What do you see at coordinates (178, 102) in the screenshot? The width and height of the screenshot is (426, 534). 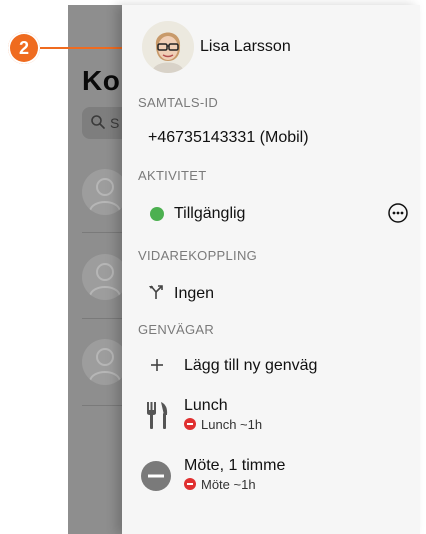 I see `caller-id-header: SAMTALS-ID` at bounding box center [178, 102].